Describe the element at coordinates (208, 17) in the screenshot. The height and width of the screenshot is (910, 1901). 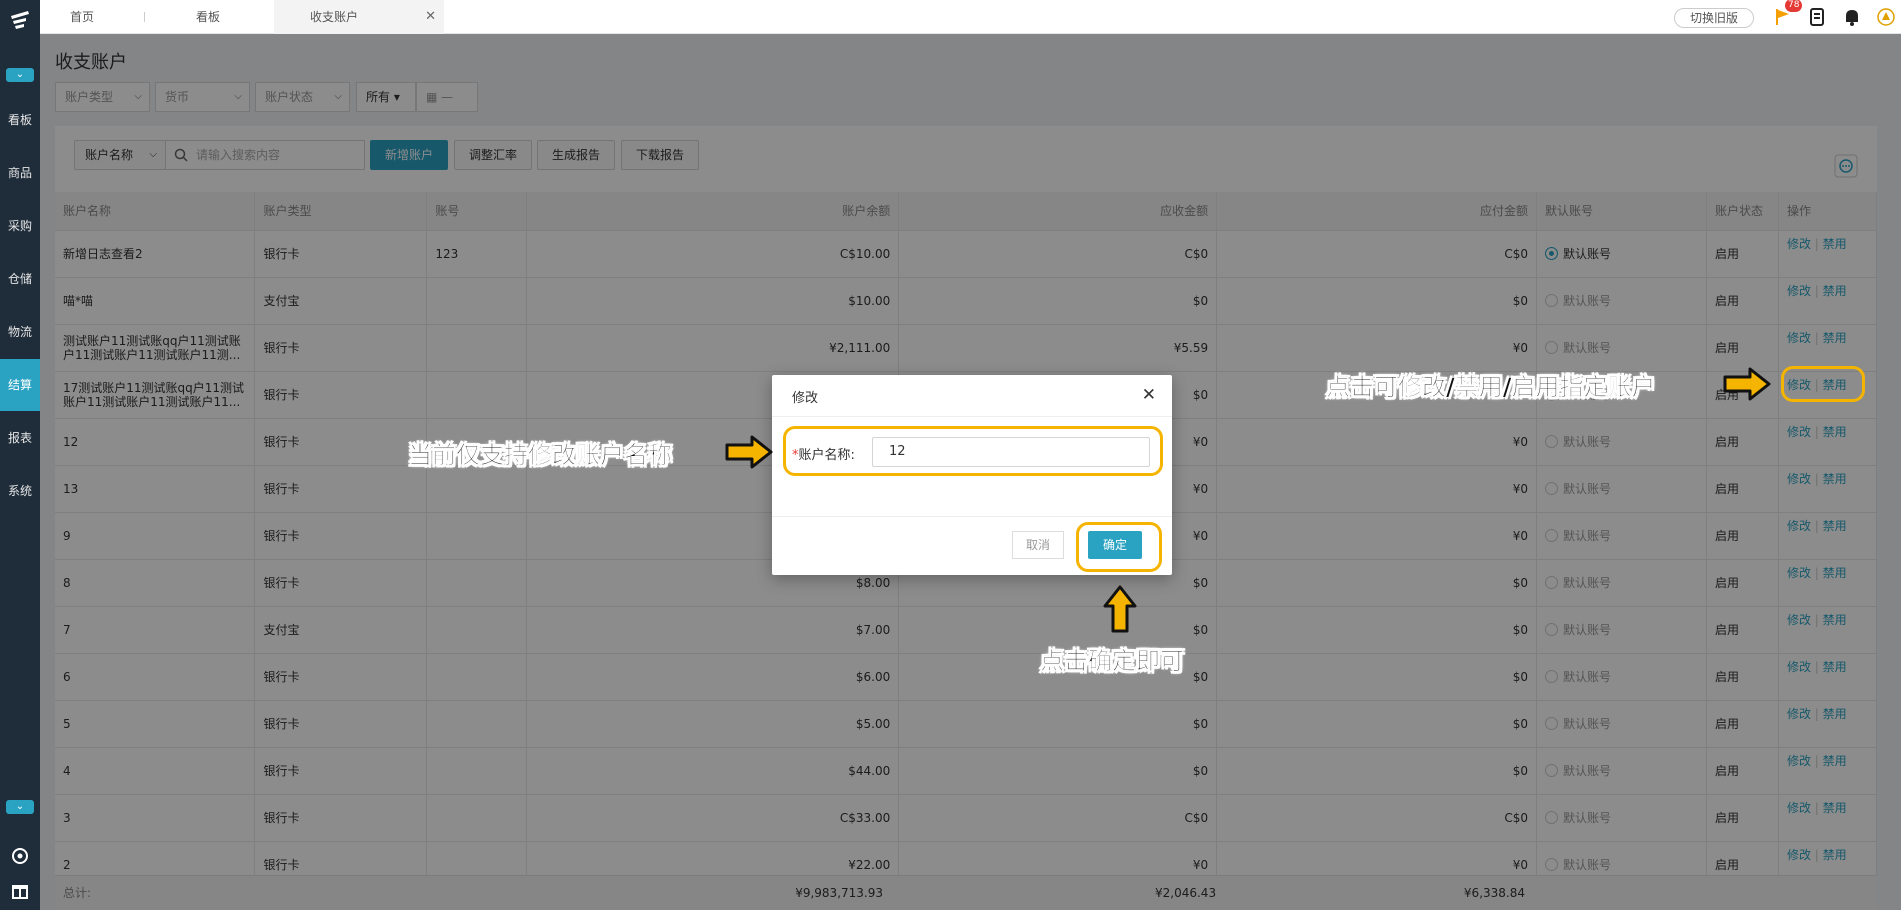
I see `tab-label: 看板` at that location.